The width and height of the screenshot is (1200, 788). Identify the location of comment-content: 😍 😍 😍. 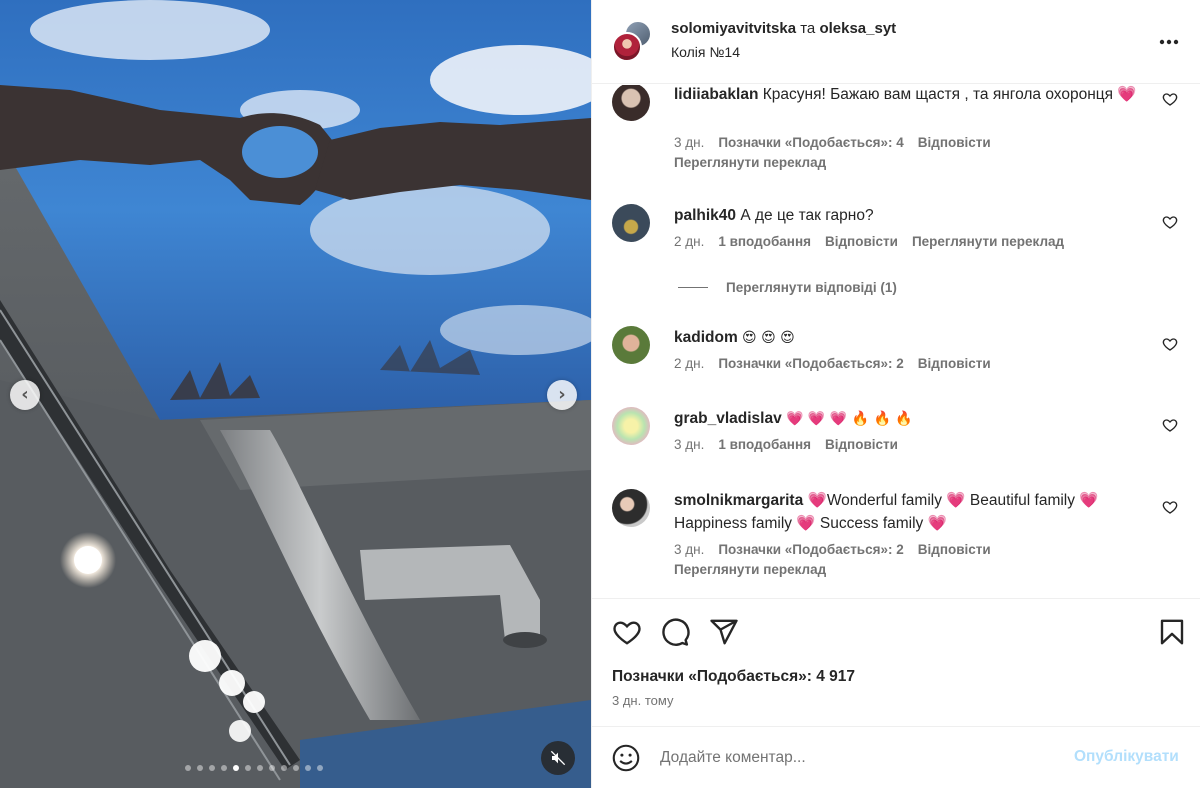
(768, 338).